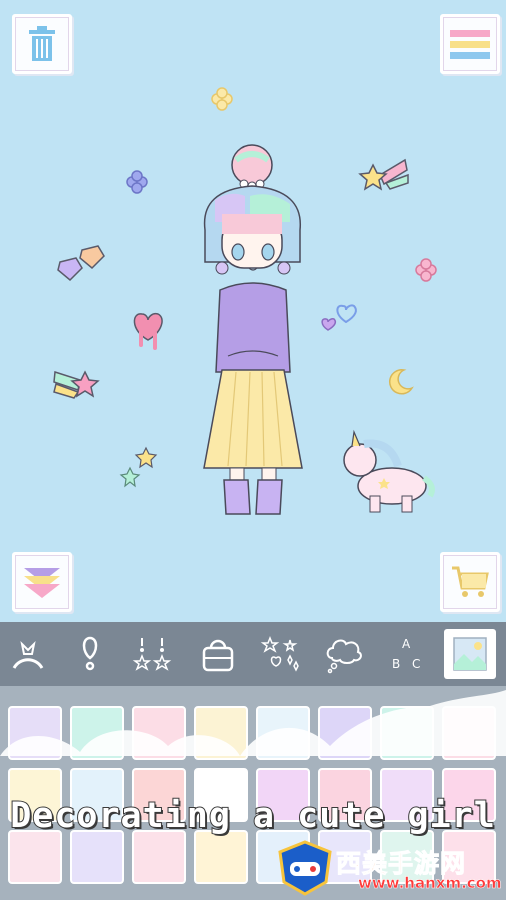 The height and width of the screenshot is (900, 506). I want to click on svg-text: C, so click(416, 664).